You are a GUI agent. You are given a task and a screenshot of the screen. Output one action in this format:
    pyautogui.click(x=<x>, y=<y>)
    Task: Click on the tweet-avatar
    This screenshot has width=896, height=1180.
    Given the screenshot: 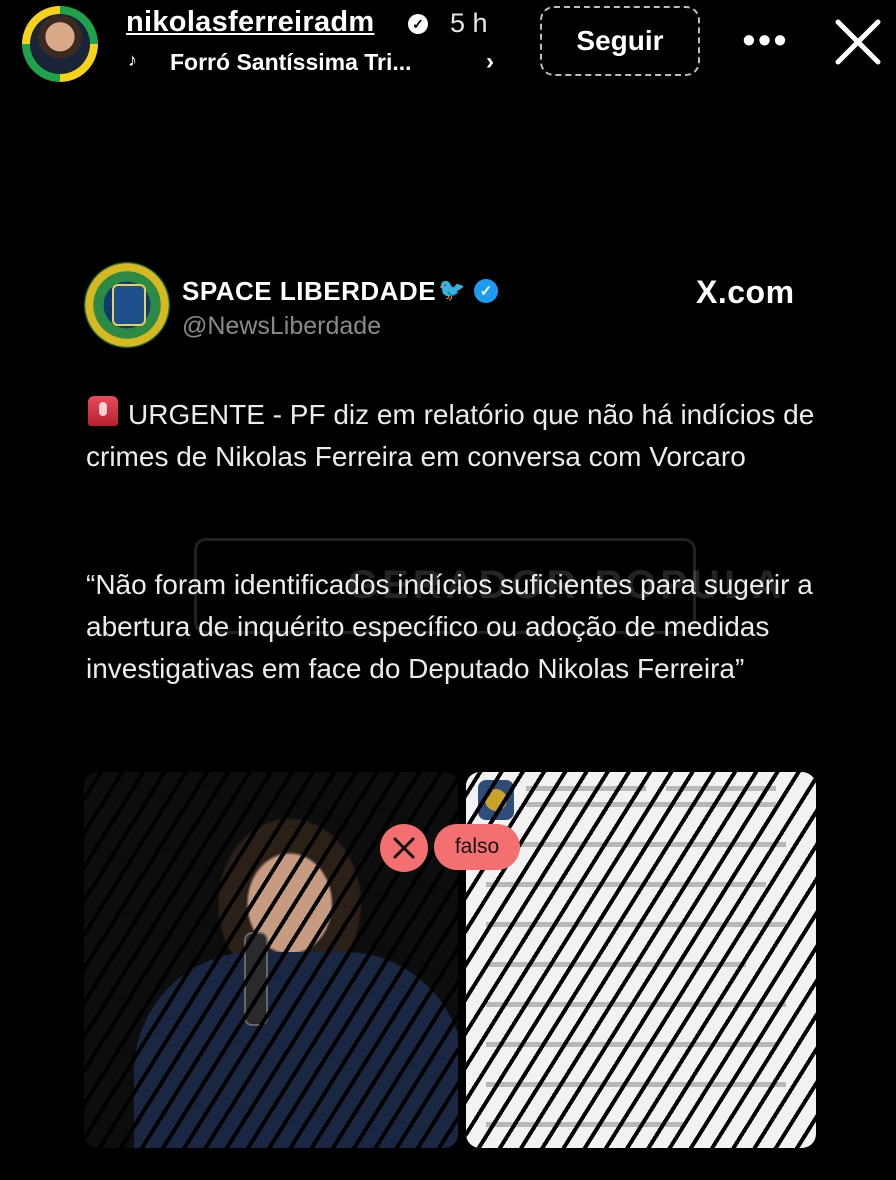 What is the action you would take?
    pyautogui.click(x=127, y=305)
    